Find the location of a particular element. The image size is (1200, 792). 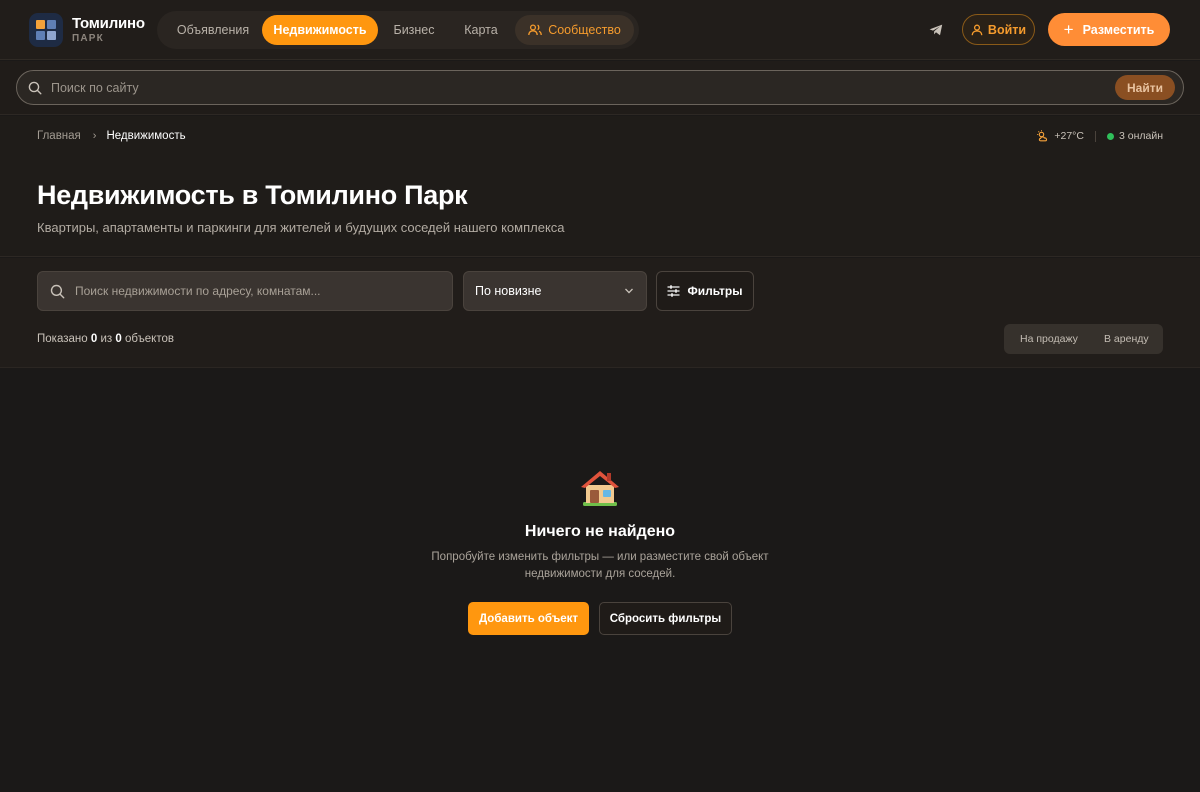

login-button: Войти is located at coordinates (998, 29).